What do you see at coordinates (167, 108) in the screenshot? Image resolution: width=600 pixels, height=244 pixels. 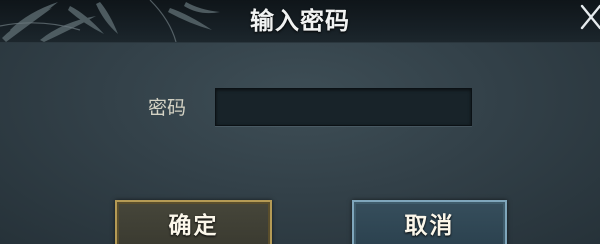 I see `password-label: 密码` at bounding box center [167, 108].